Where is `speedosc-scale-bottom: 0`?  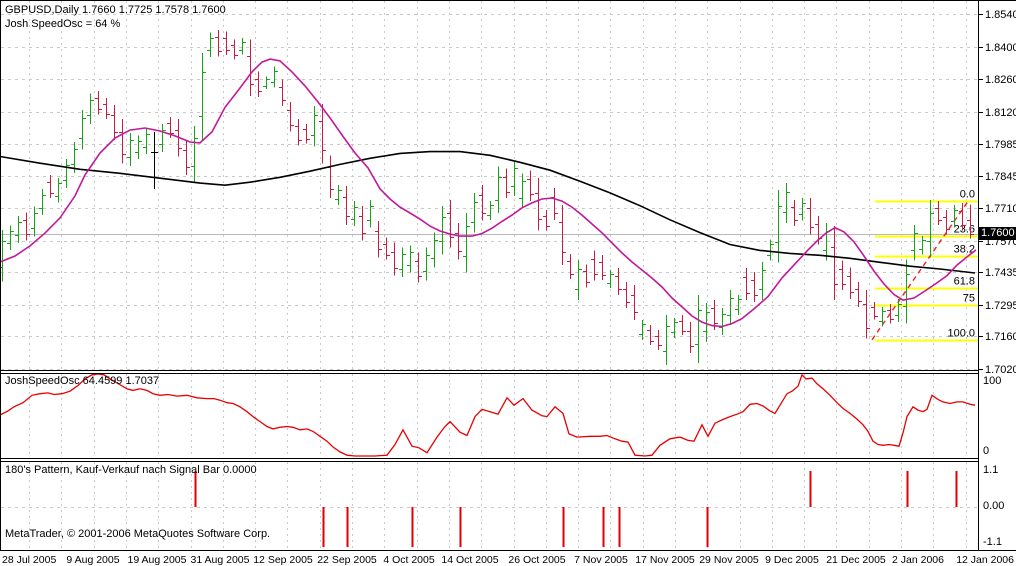
speedosc-scale-bottom: 0 is located at coordinates (986, 451).